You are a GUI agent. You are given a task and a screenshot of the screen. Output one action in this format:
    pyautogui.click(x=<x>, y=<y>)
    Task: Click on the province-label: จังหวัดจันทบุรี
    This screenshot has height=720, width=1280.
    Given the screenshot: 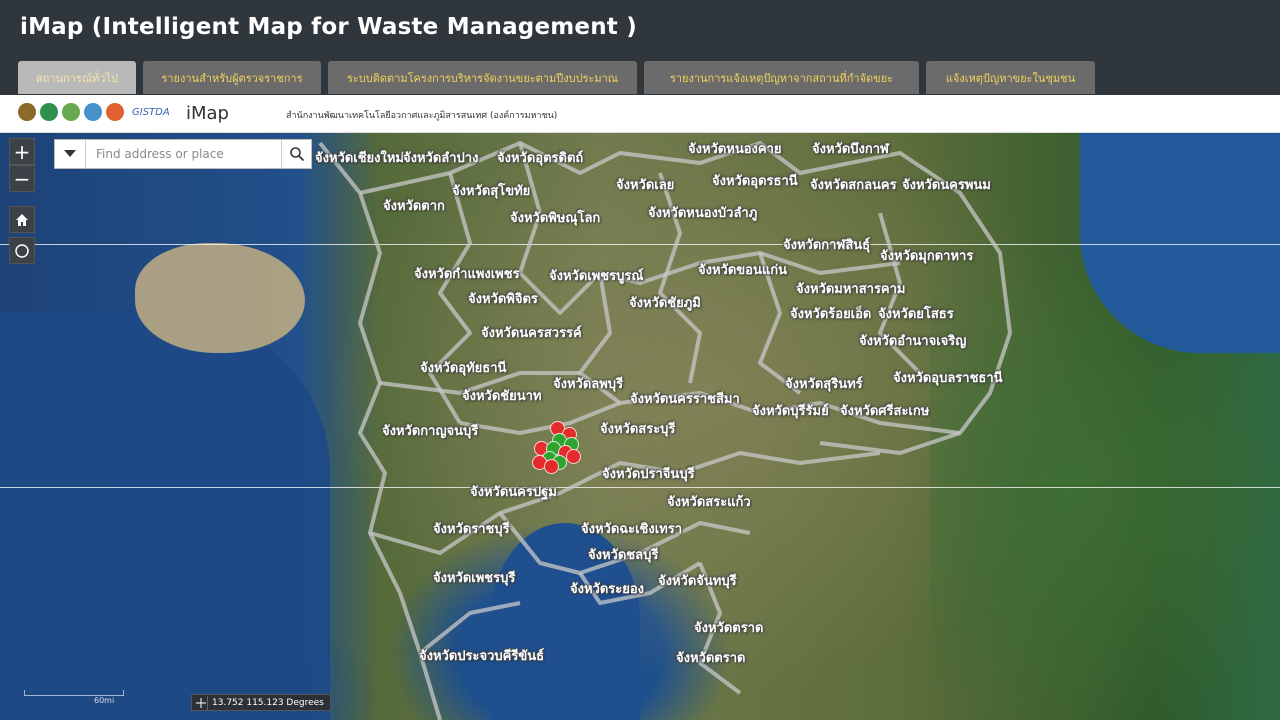 What is the action you would take?
    pyautogui.click(x=697, y=581)
    